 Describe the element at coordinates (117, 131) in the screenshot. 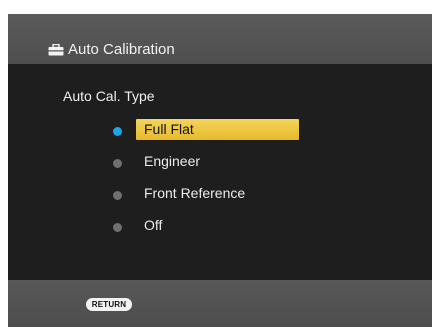

I see `selected-dot-icon` at that location.